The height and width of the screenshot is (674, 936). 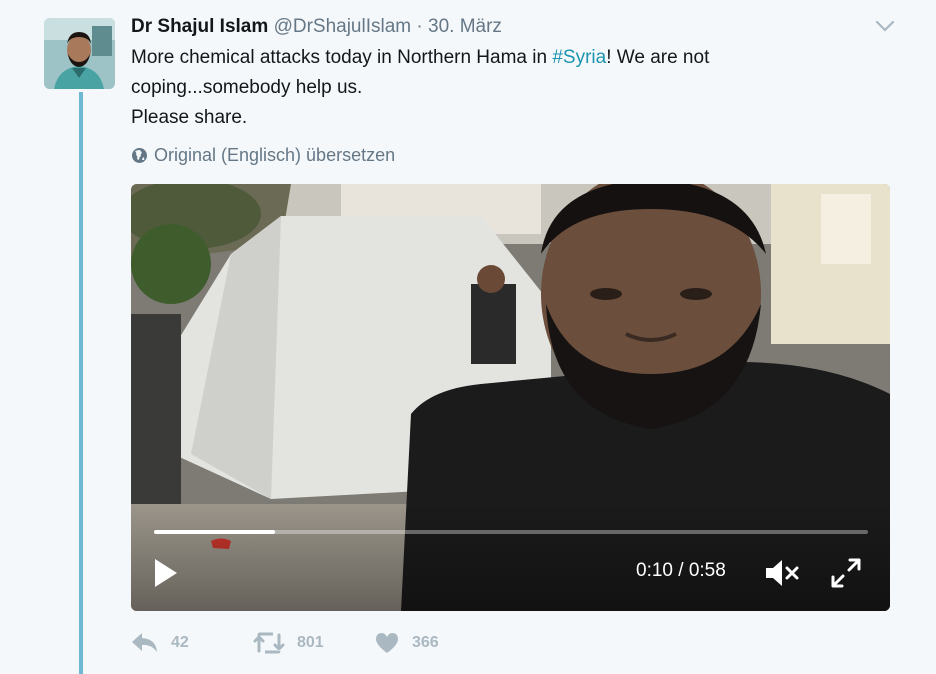 I want to click on retweet-count: 801, so click(x=310, y=642).